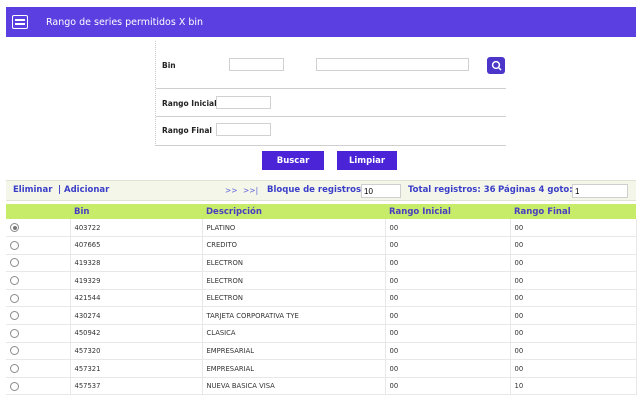 The height and width of the screenshot is (419, 643). Describe the element at coordinates (136, 333) in the screenshot. I see `bin-cell: 450942` at that location.